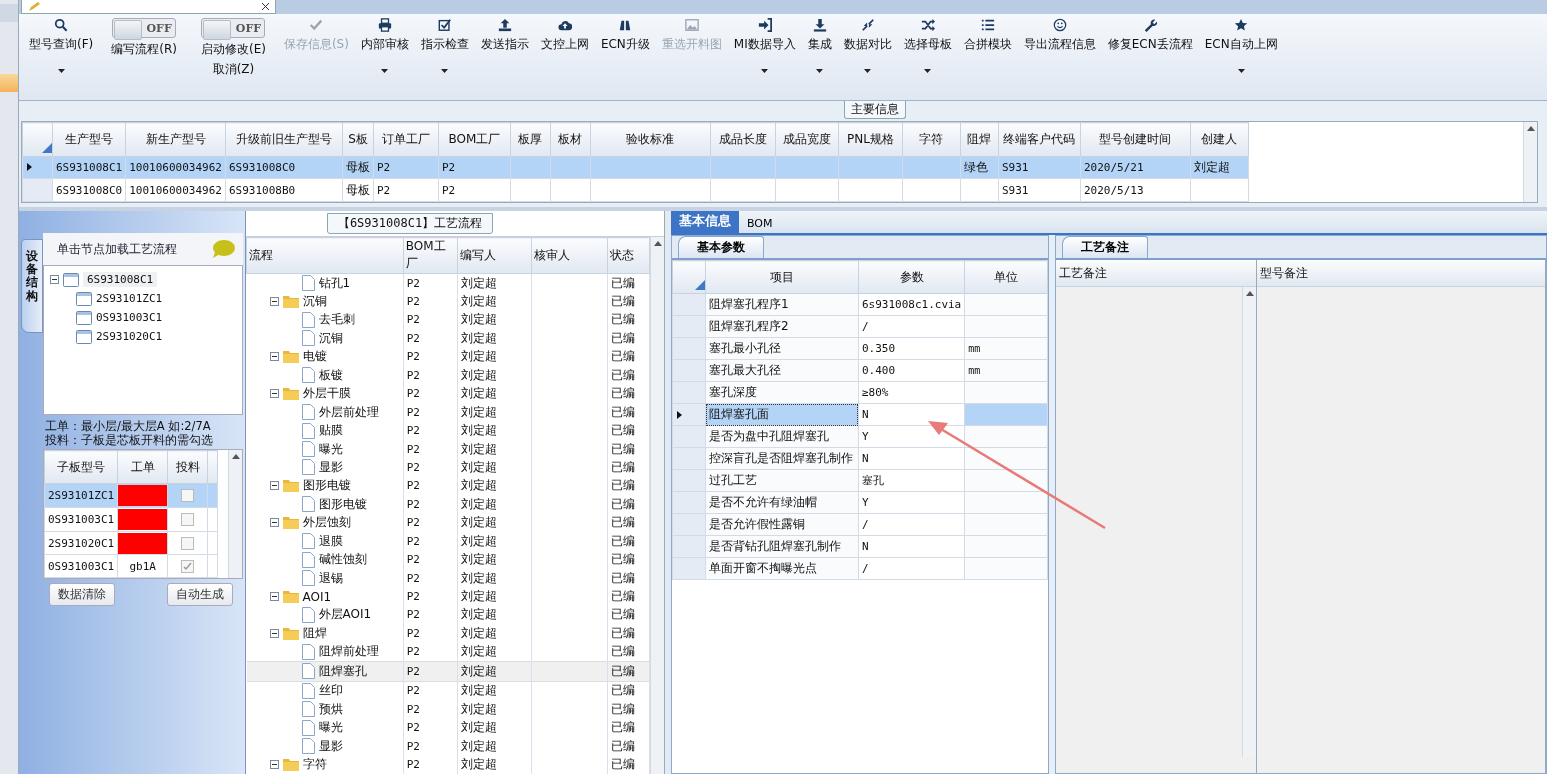  I want to click on toolbar-button: 导出流程信息, so click(1059, 33).